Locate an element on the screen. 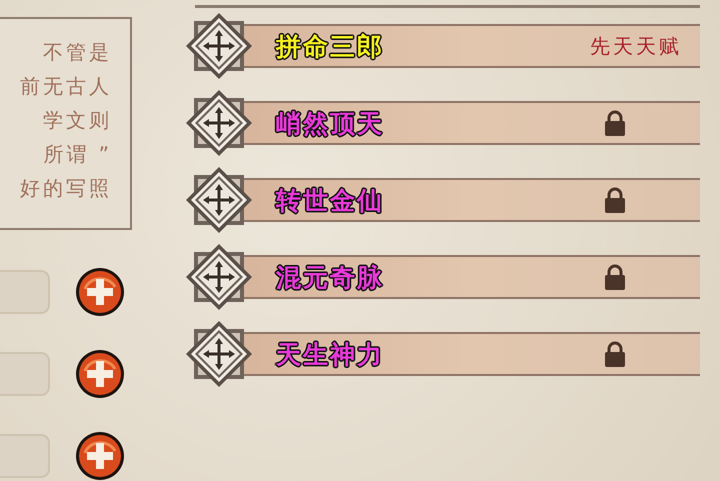 This screenshot has height=481, width=720. talent-name: 峭然顶天 is located at coordinates (330, 124).